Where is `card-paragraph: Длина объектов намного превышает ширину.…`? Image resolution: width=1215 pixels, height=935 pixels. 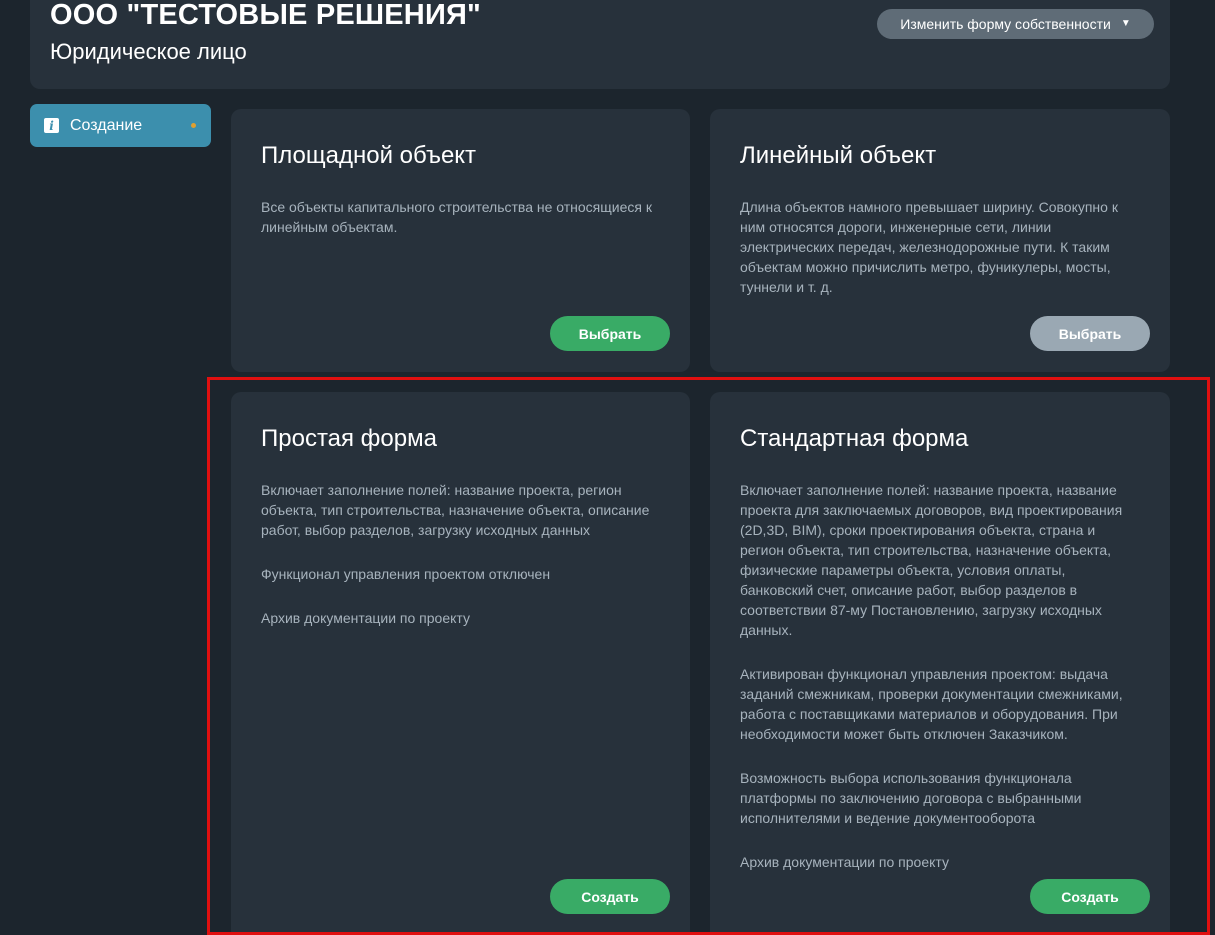
card-paragraph: Длина объектов намного превышает ширину.… is located at coordinates (929, 247).